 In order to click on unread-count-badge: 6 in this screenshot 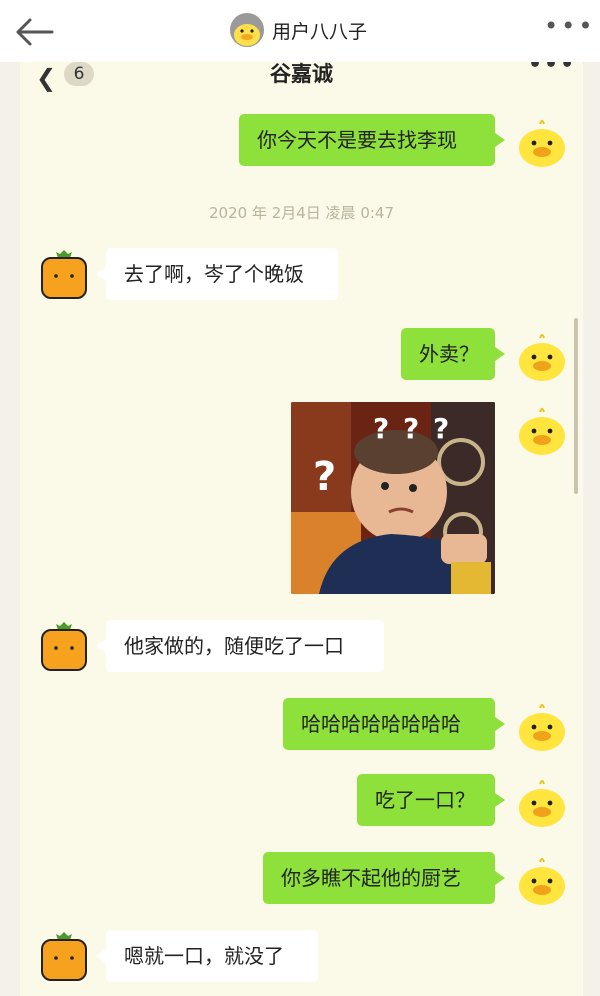, I will do `click(79, 74)`.